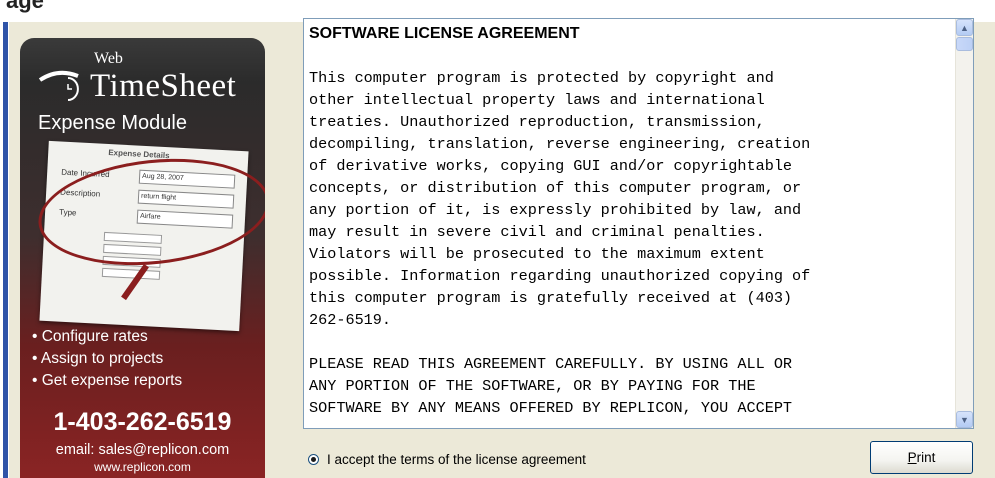  What do you see at coordinates (58, 85) in the screenshot?
I see `logo-swoosh-icon` at bounding box center [58, 85].